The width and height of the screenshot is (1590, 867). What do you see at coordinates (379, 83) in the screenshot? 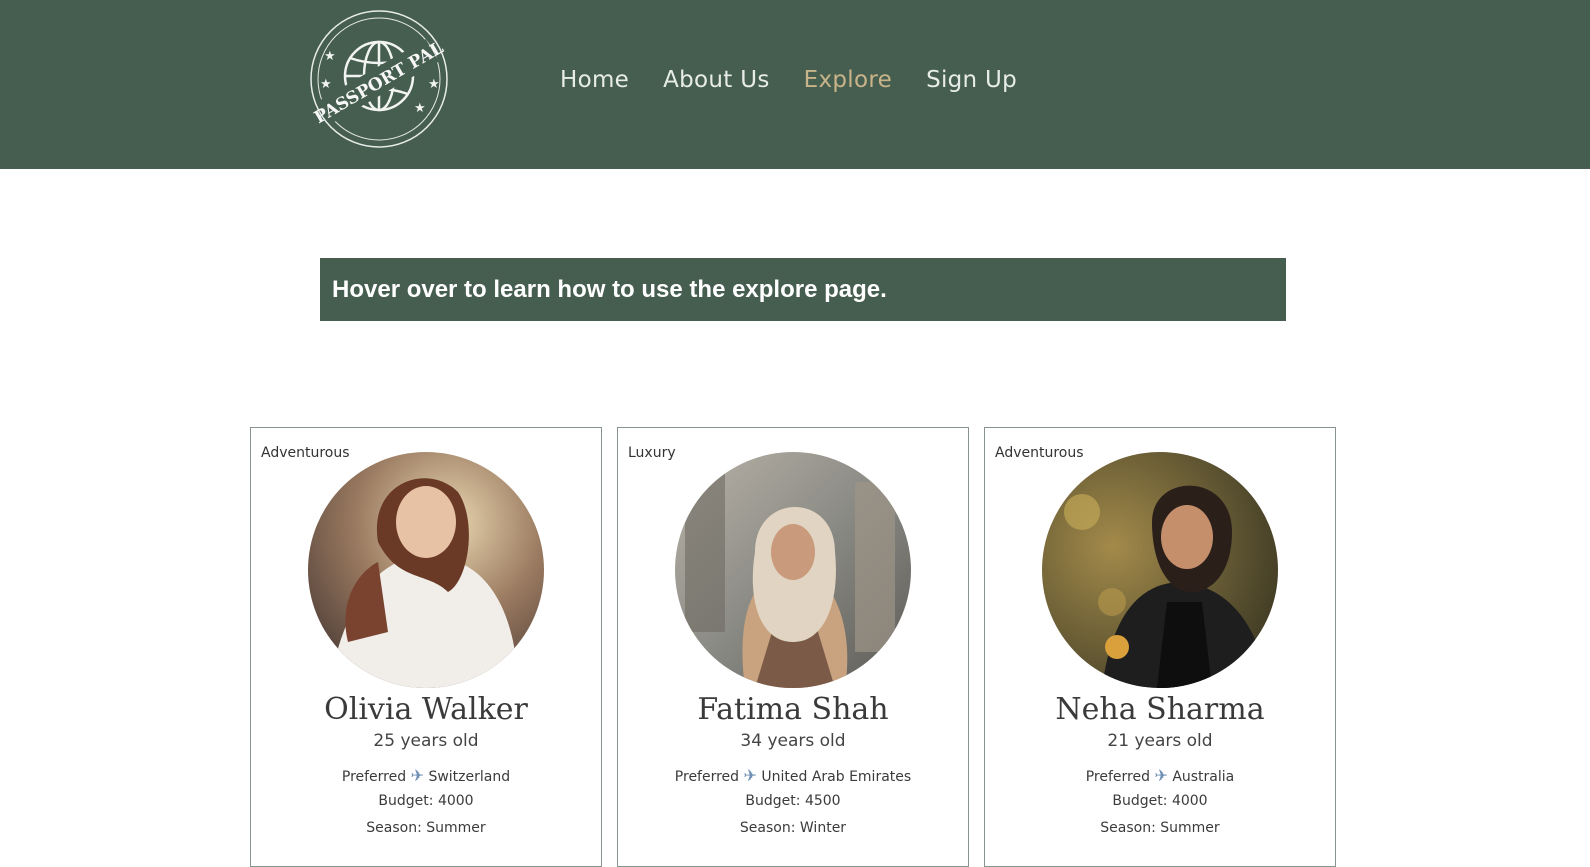
I see `logo-text: PASSPORT PAL` at bounding box center [379, 83].